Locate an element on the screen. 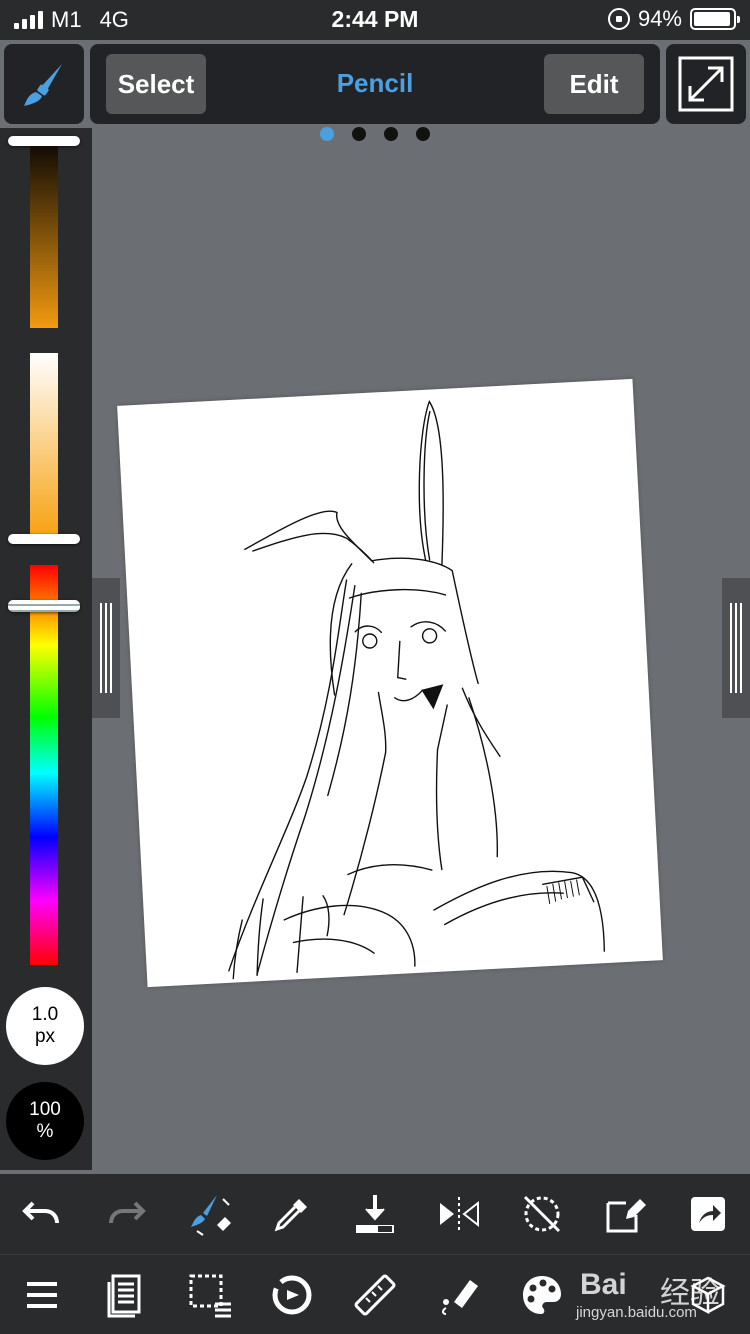 The image size is (750, 1334). menu-icon is located at coordinates (42, 1295).